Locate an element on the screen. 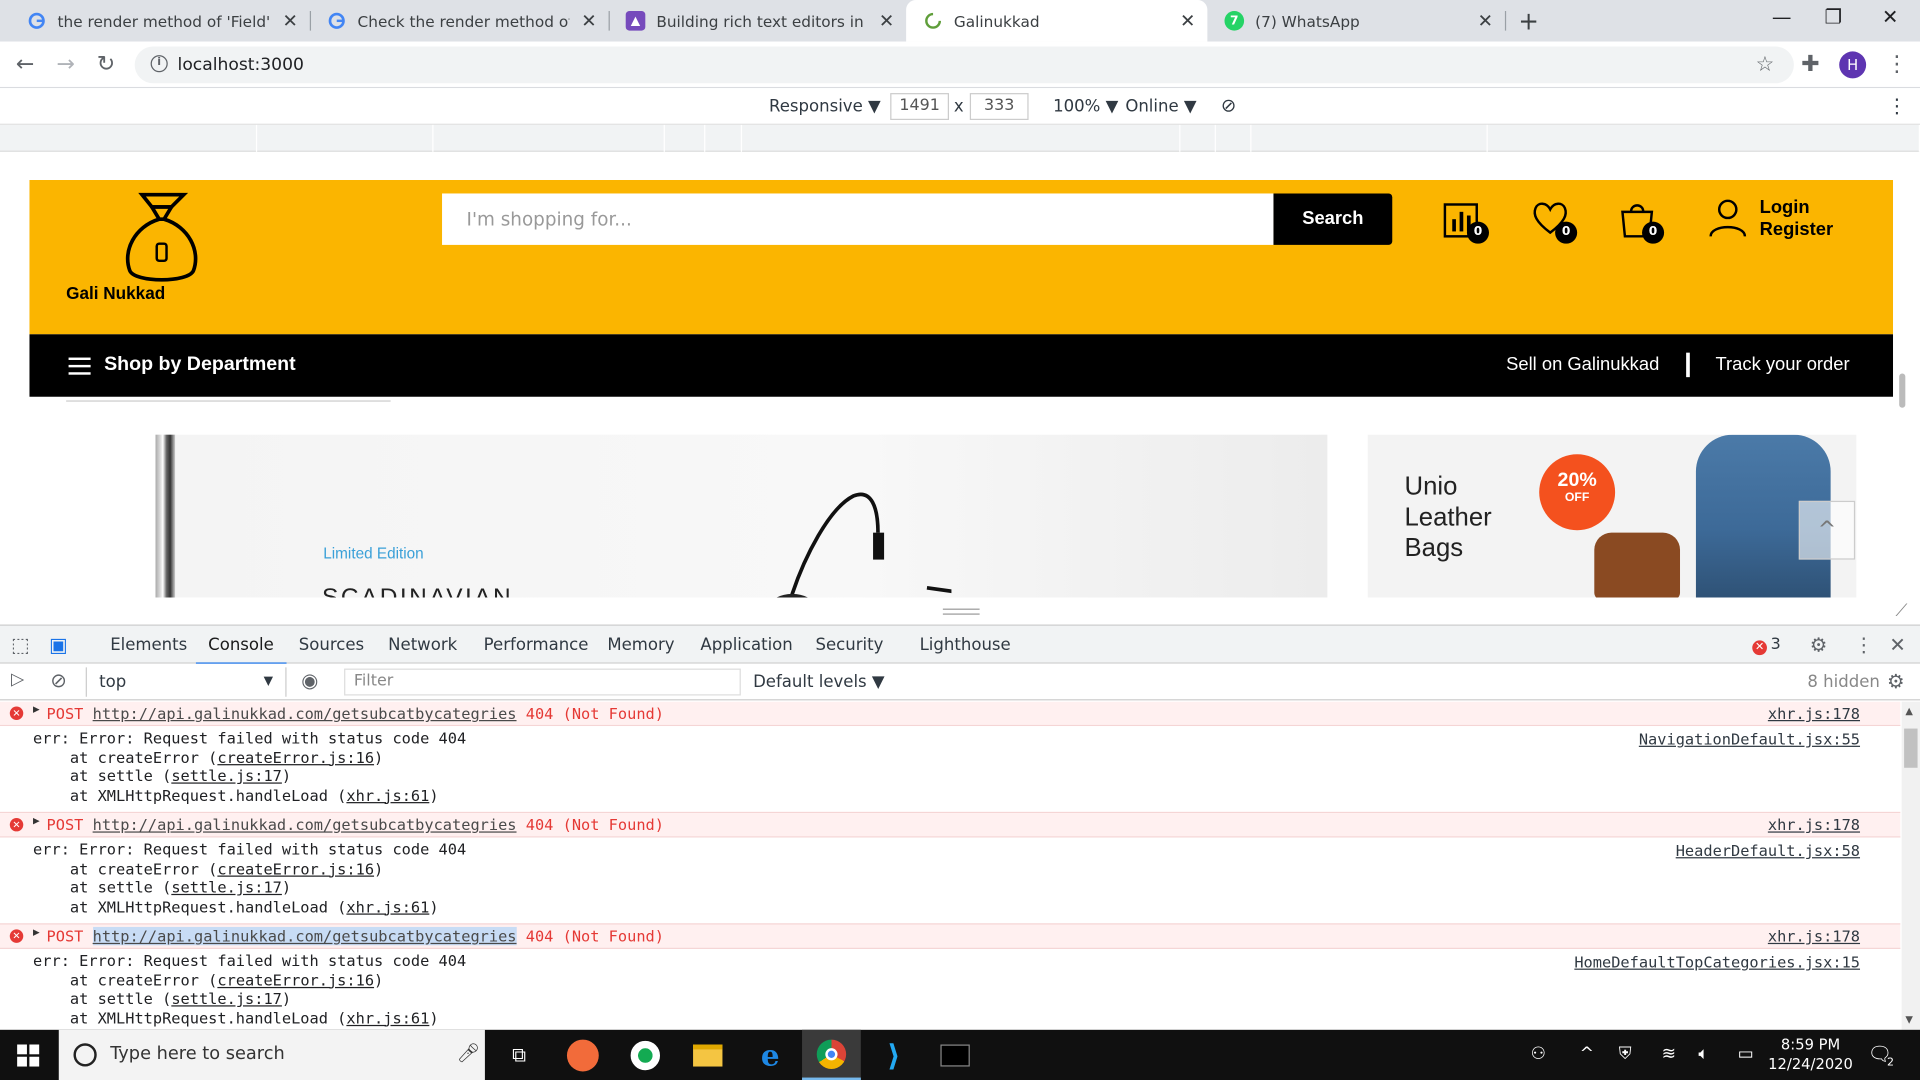 The image size is (1920, 1080). tab-elements: Elements is located at coordinates (148, 646).